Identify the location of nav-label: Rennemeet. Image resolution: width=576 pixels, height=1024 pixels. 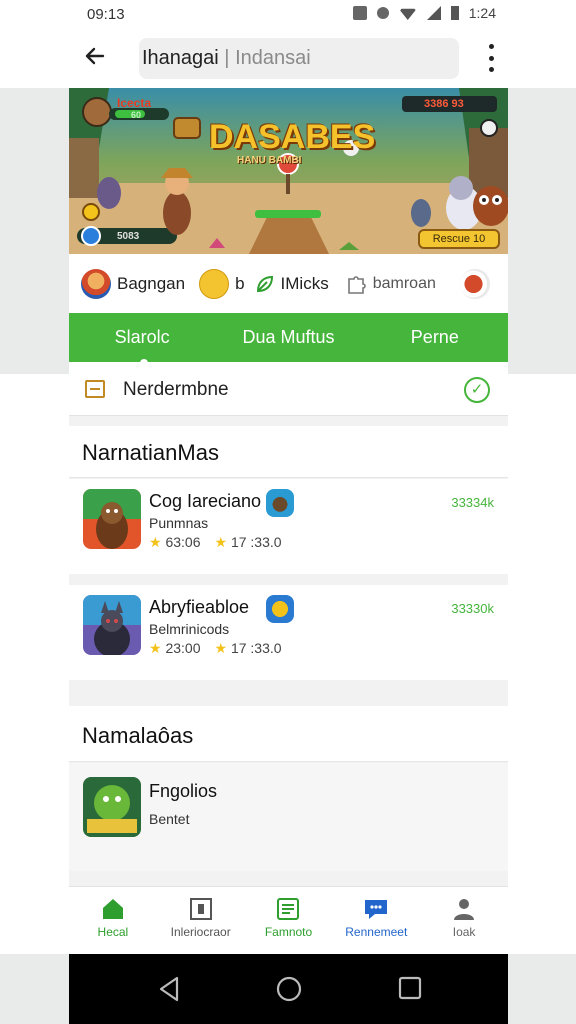
(376, 932).